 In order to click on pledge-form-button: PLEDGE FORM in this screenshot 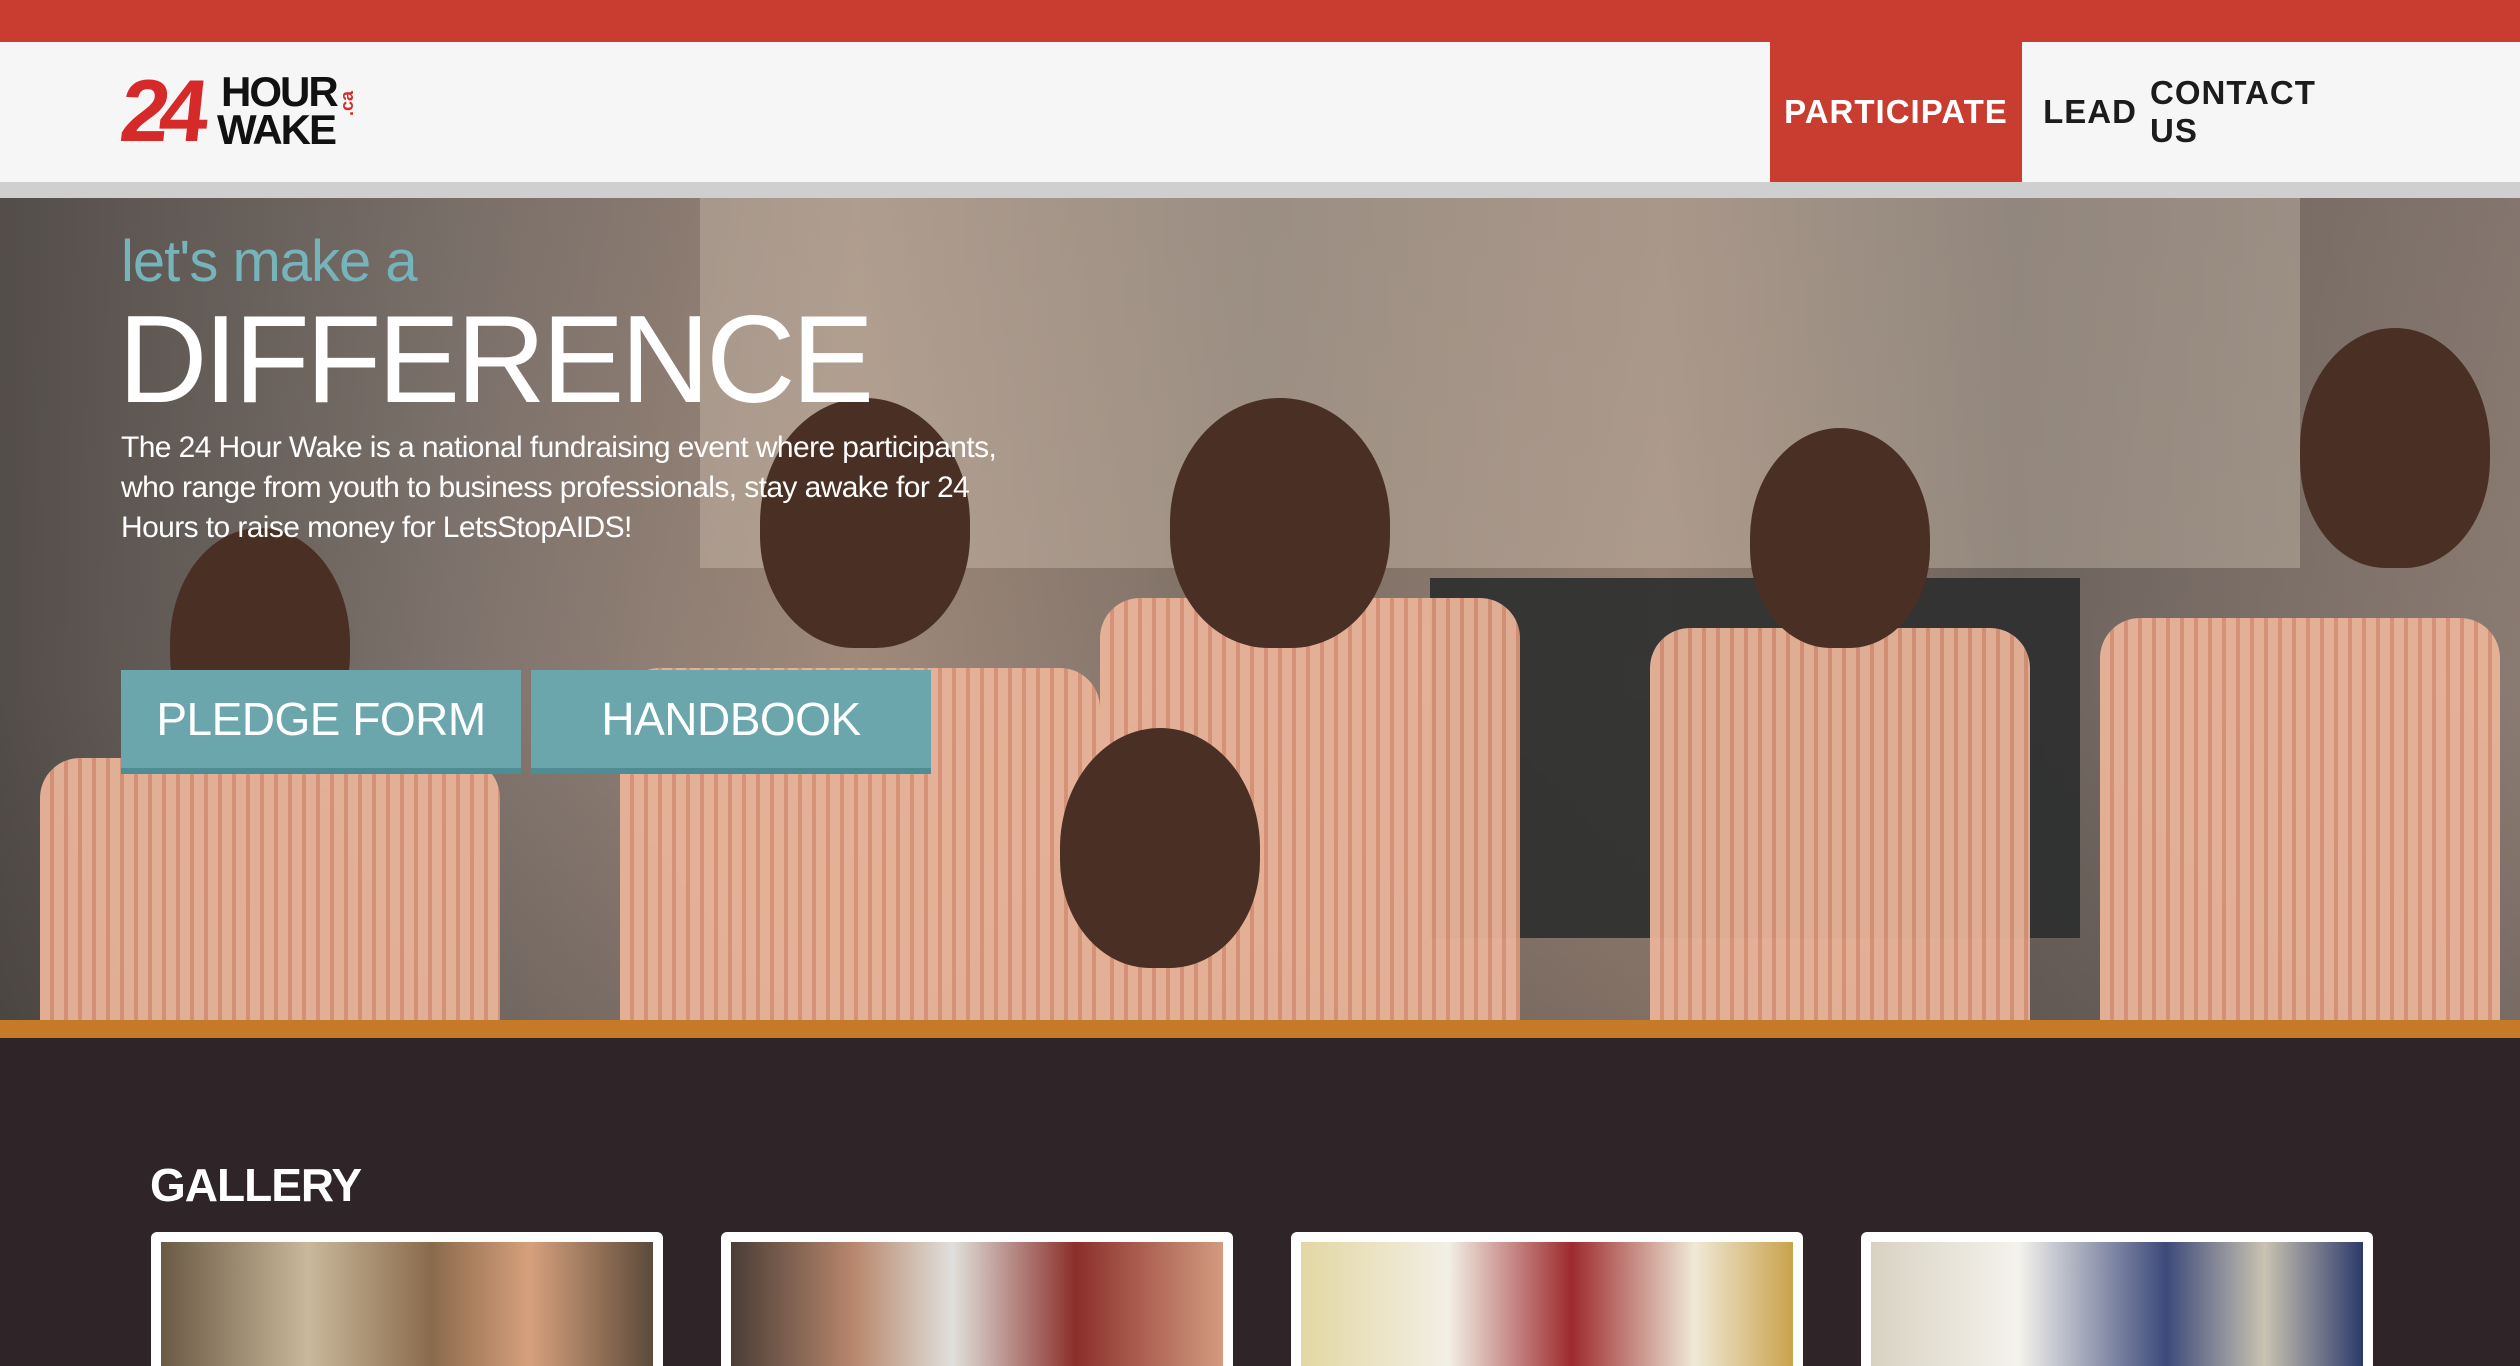, I will do `click(321, 722)`.